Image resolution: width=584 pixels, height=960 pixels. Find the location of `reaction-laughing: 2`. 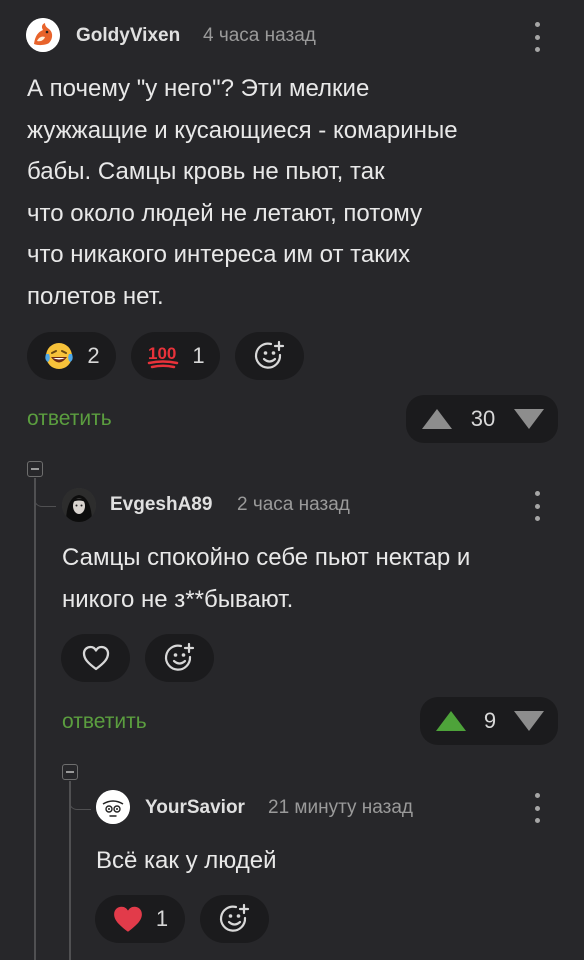

reaction-laughing: 2 is located at coordinates (71, 356).